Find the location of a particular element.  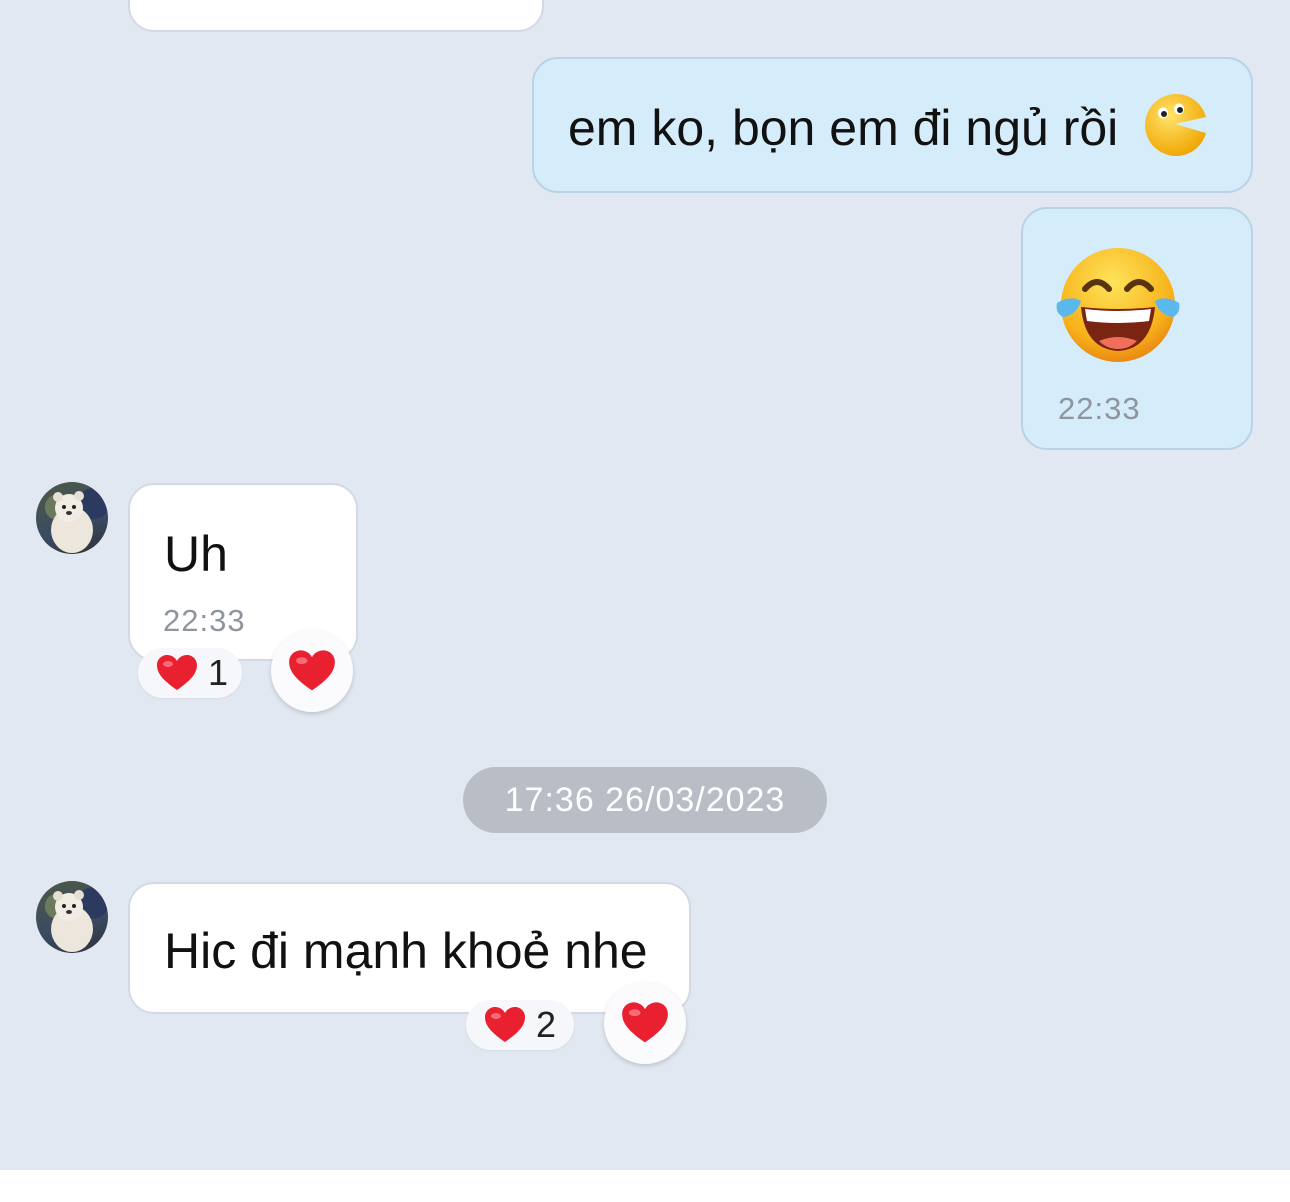

pacman-smiley-emoji-icon is located at coordinates (1175, 124).